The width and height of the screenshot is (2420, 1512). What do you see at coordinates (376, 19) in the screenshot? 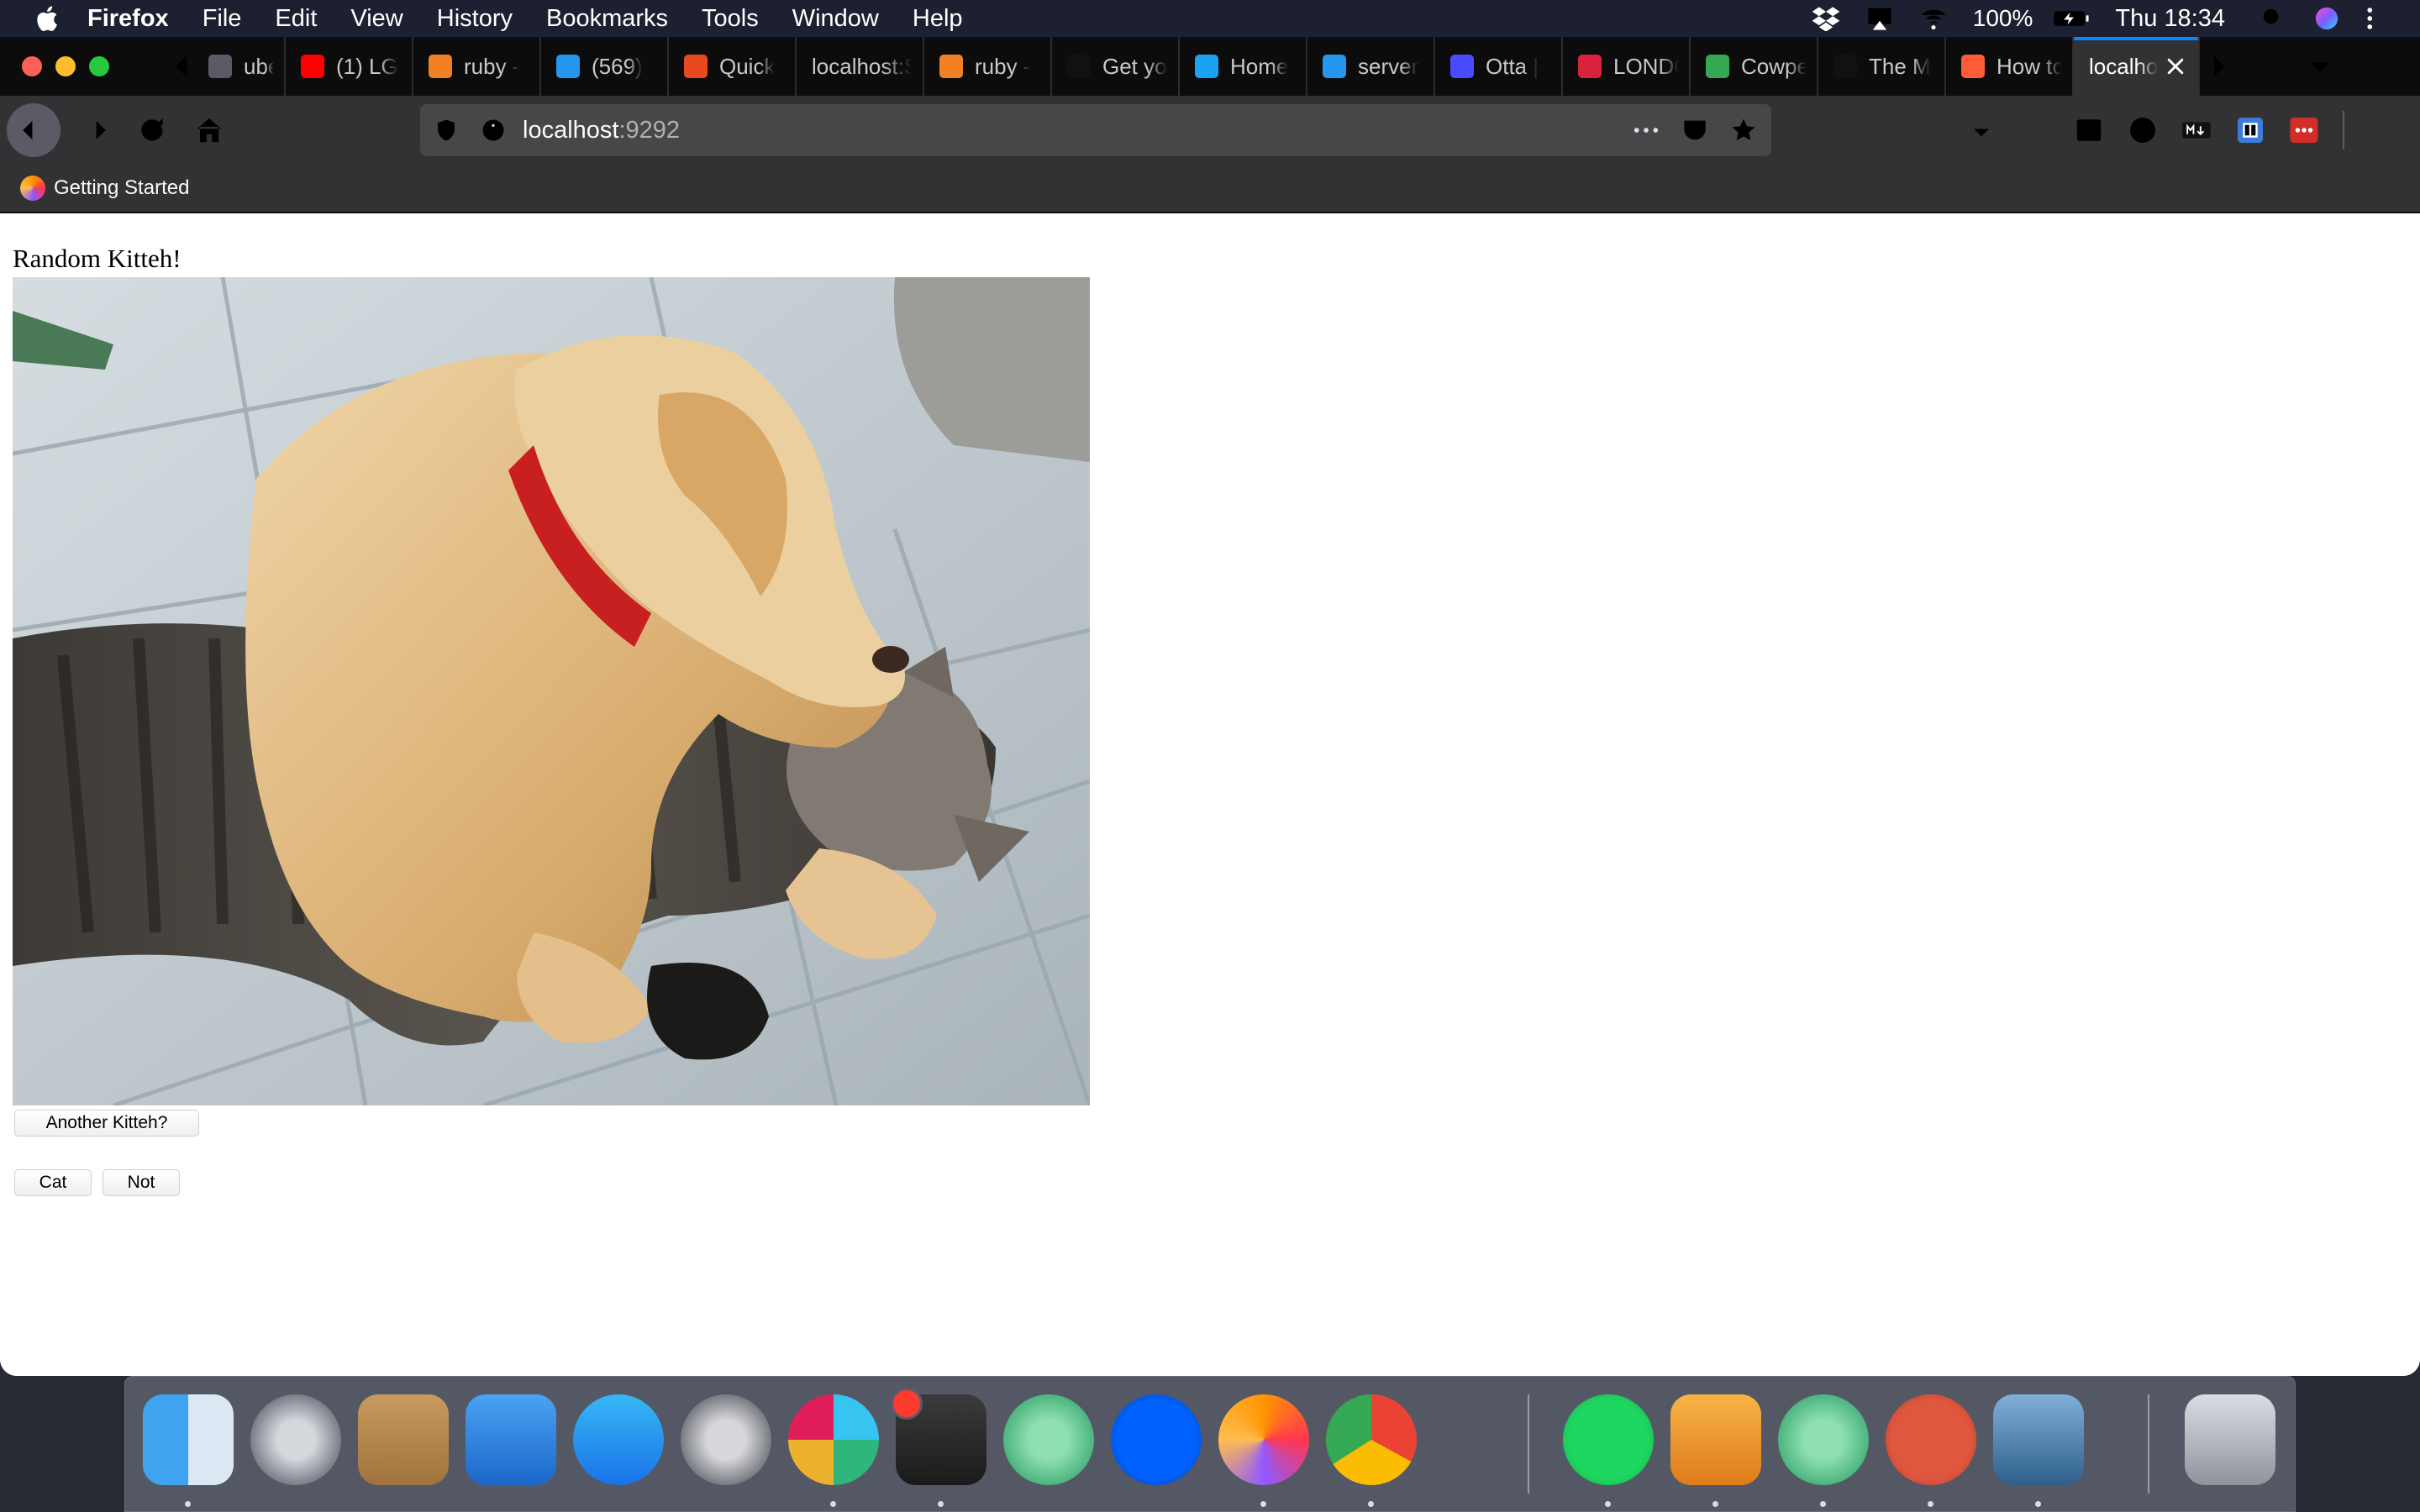
I see `menu-view: View` at bounding box center [376, 19].